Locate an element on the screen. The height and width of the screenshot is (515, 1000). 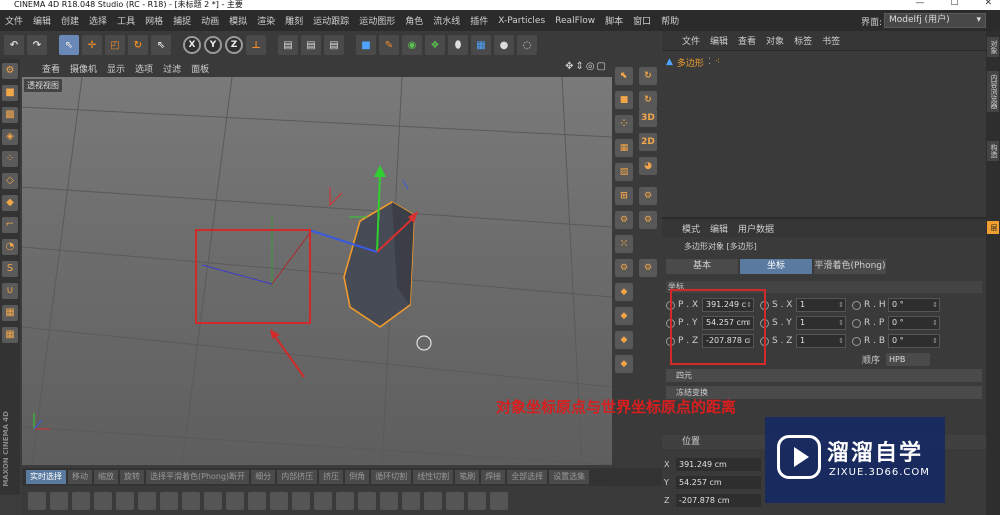
rot-p-field: 0 ° is located at coordinates (914, 323).